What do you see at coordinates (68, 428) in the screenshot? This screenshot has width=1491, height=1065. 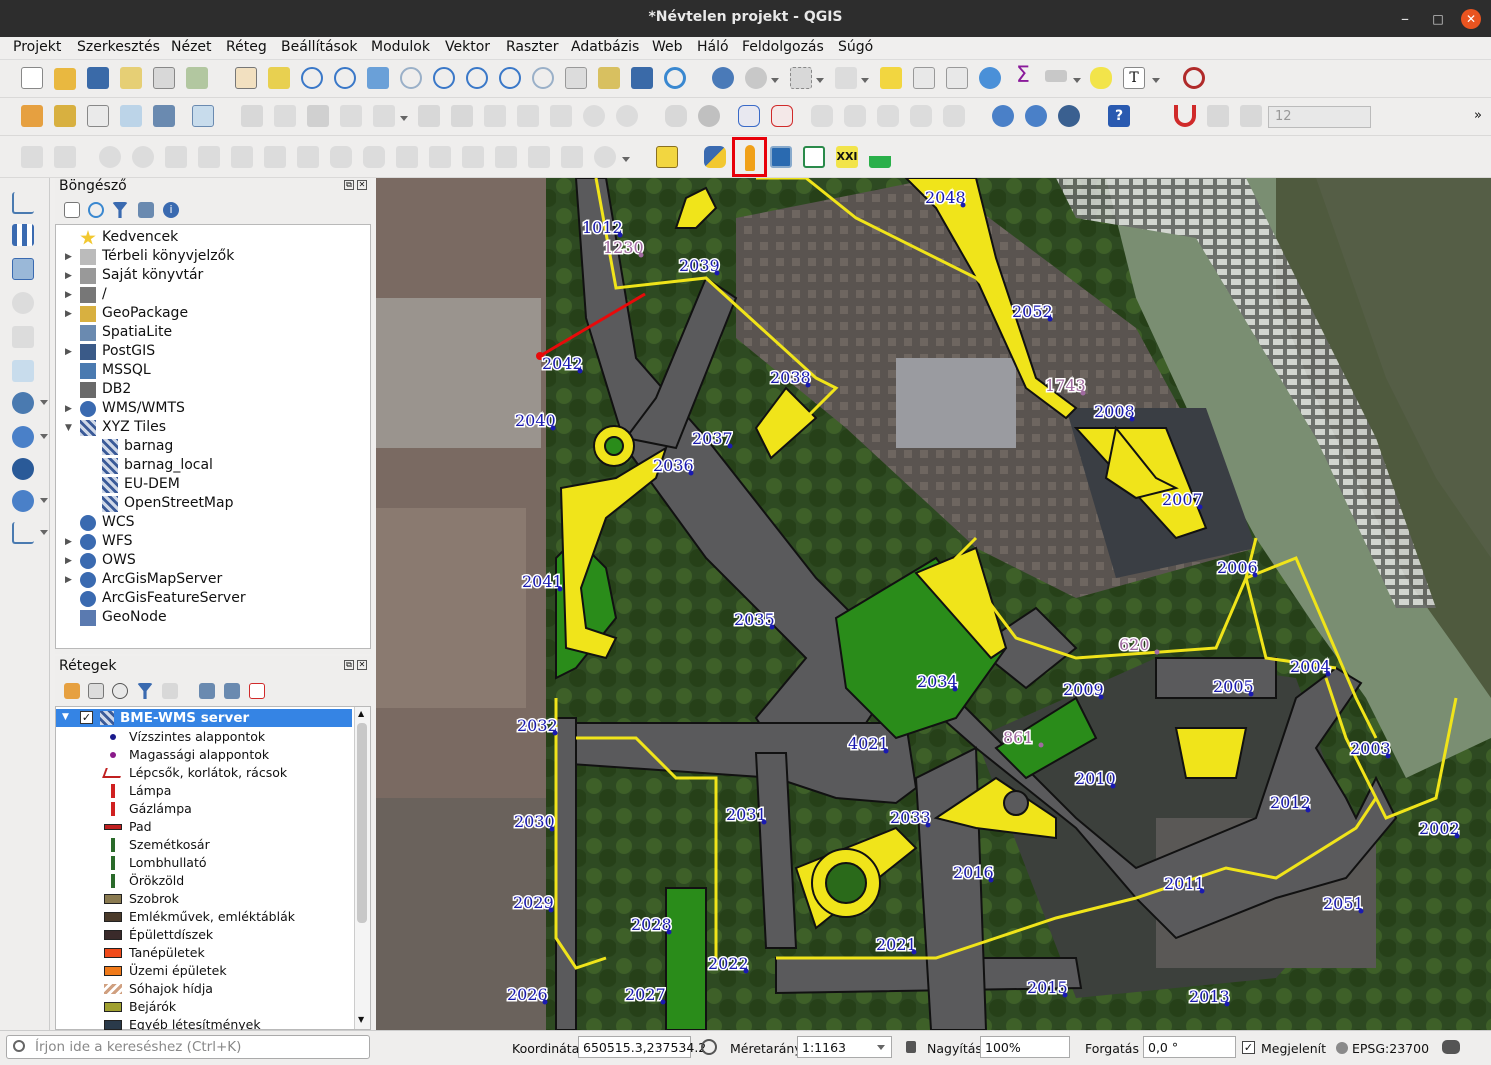 I see `expand-arrow-icon: ▼` at bounding box center [68, 428].